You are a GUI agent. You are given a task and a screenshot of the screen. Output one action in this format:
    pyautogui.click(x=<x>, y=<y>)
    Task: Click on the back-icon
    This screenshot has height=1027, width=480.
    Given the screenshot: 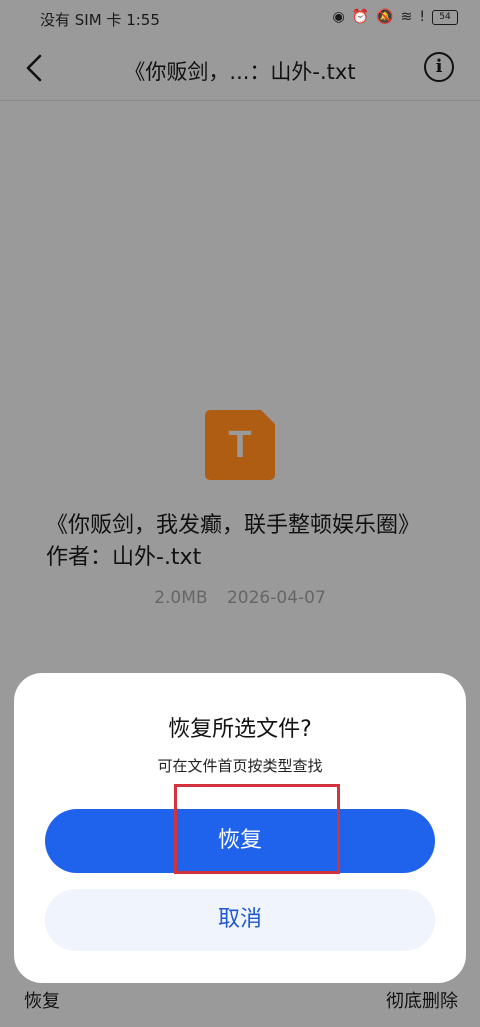 What is the action you would take?
    pyautogui.click(x=36, y=68)
    